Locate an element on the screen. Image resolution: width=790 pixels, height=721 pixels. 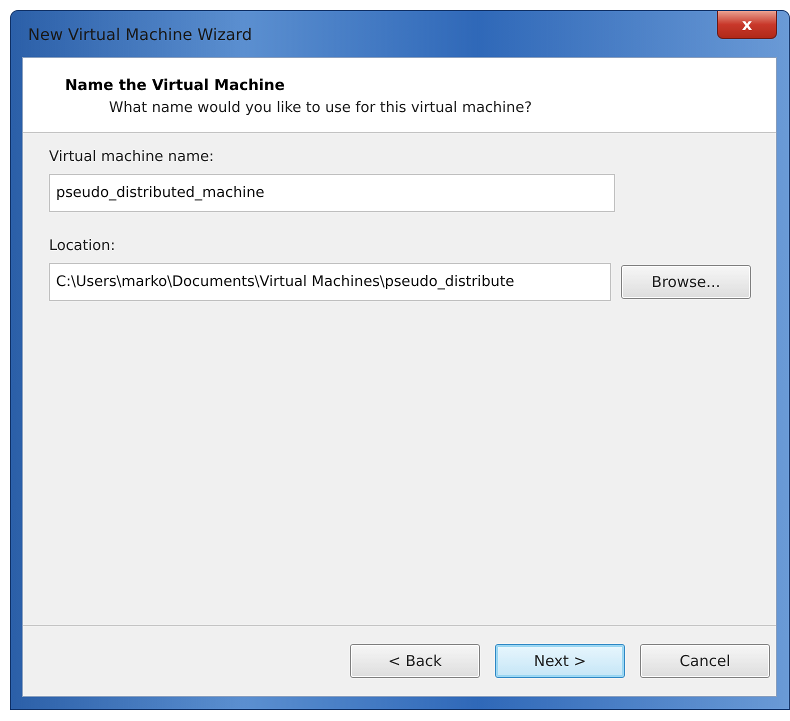
window-title: New Virtual Machine Wizard is located at coordinates (139, 34).